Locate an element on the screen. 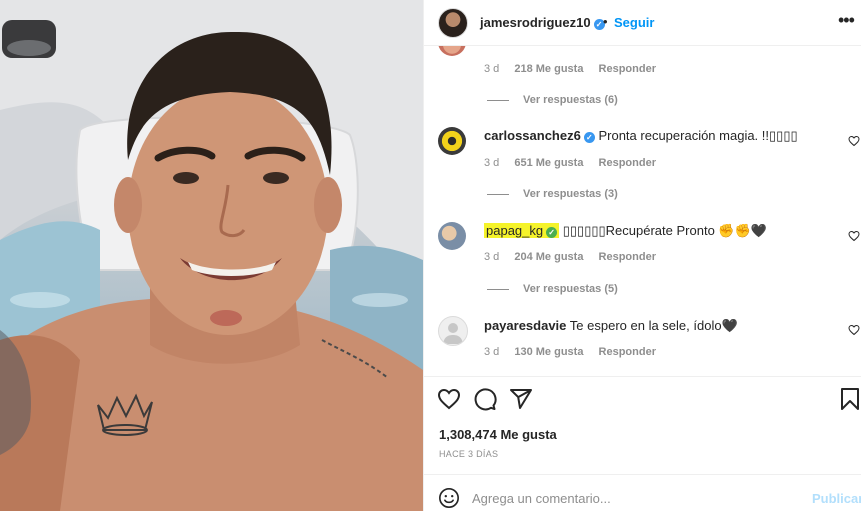 This screenshot has width=861, height=512. author-avatar is located at coordinates (453, 23).